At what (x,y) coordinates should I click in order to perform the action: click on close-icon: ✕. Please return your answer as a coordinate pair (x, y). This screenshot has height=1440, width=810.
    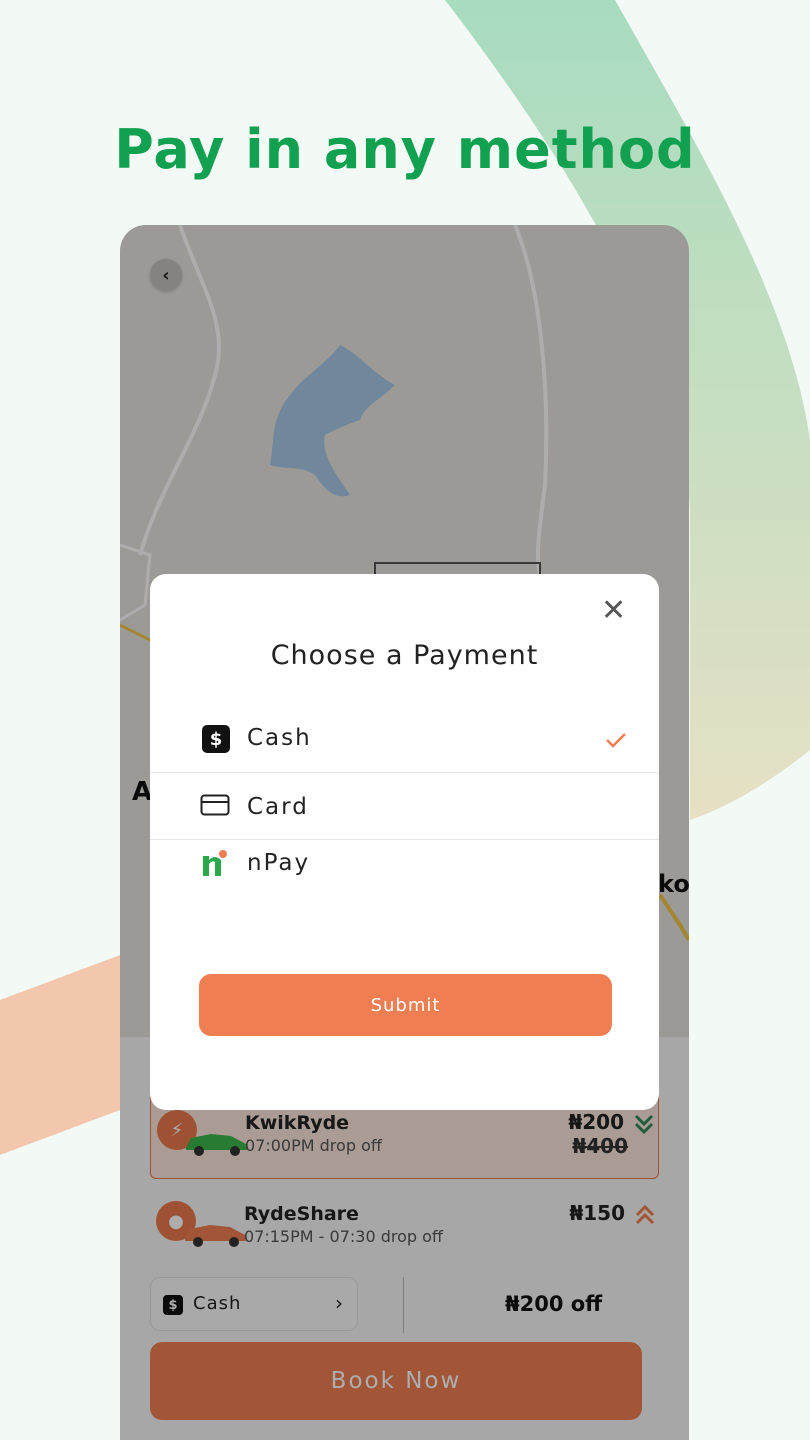
    Looking at the image, I should click on (613, 611).